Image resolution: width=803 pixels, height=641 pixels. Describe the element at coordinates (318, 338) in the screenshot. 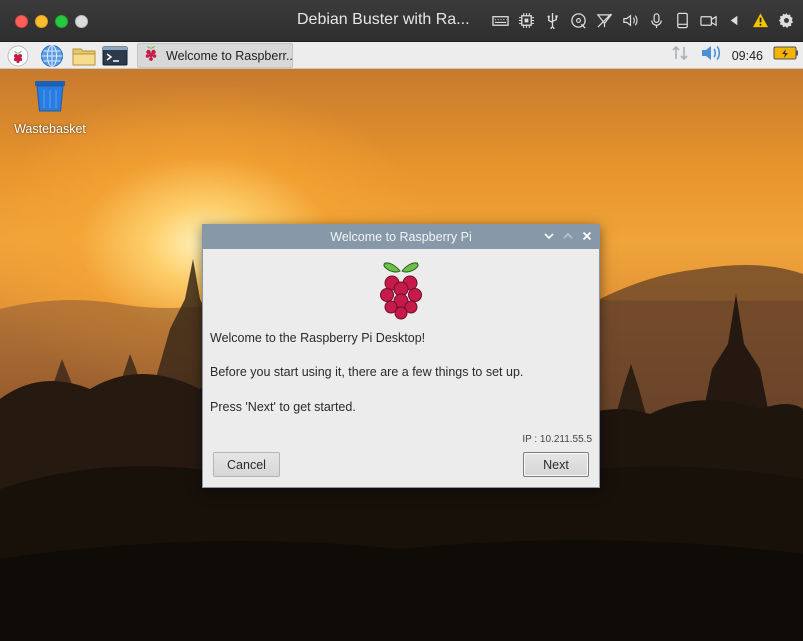

I see `welcome-message: Welcome to the Raspberry Pi Desktop!` at that location.